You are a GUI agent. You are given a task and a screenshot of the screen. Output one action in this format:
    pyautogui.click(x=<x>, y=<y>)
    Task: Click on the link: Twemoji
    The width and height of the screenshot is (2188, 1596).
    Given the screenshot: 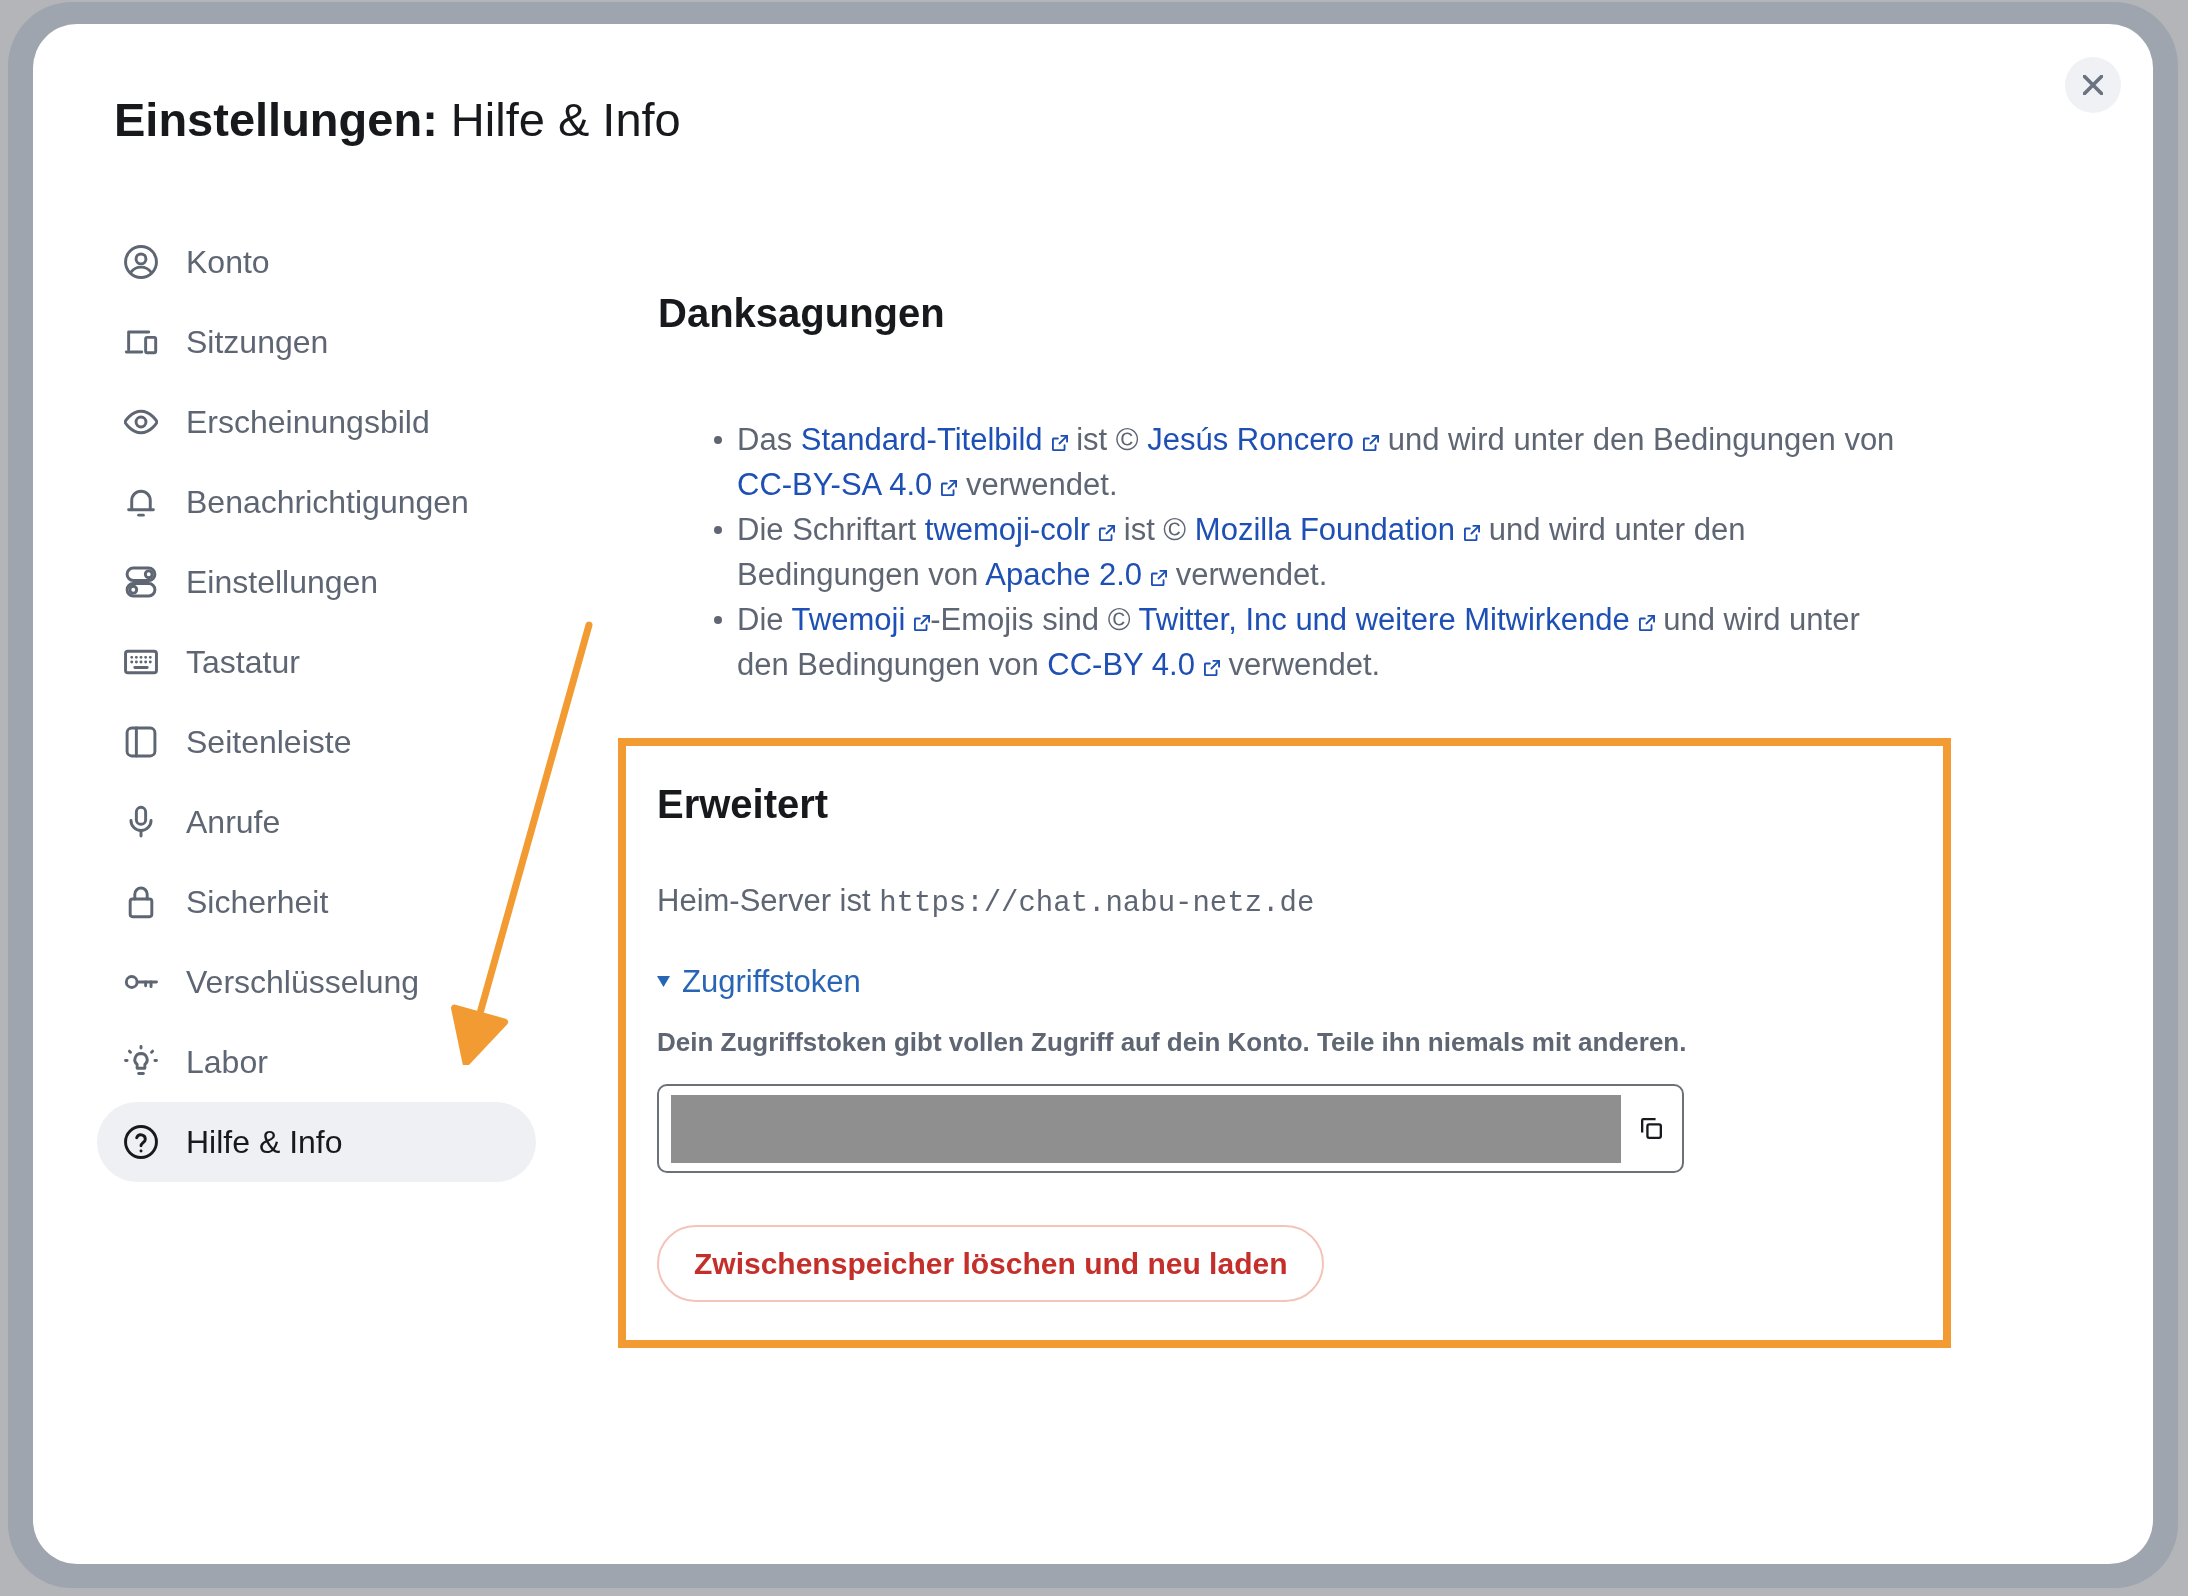 What is the action you would take?
    pyautogui.click(x=861, y=619)
    